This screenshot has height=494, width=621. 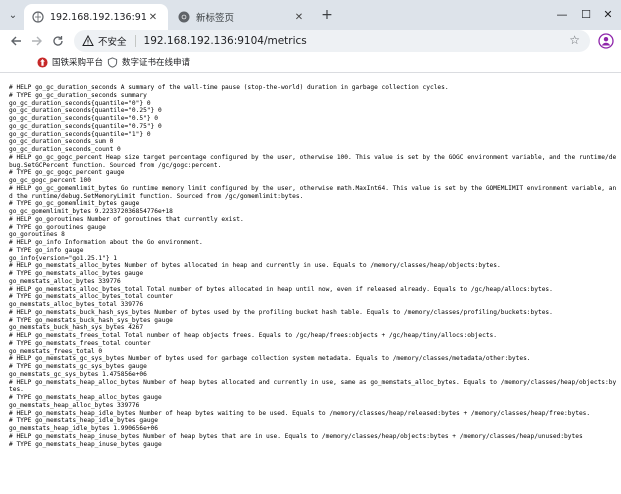 What do you see at coordinates (562, 14) in the screenshot?
I see `minimize-button: —` at bounding box center [562, 14].